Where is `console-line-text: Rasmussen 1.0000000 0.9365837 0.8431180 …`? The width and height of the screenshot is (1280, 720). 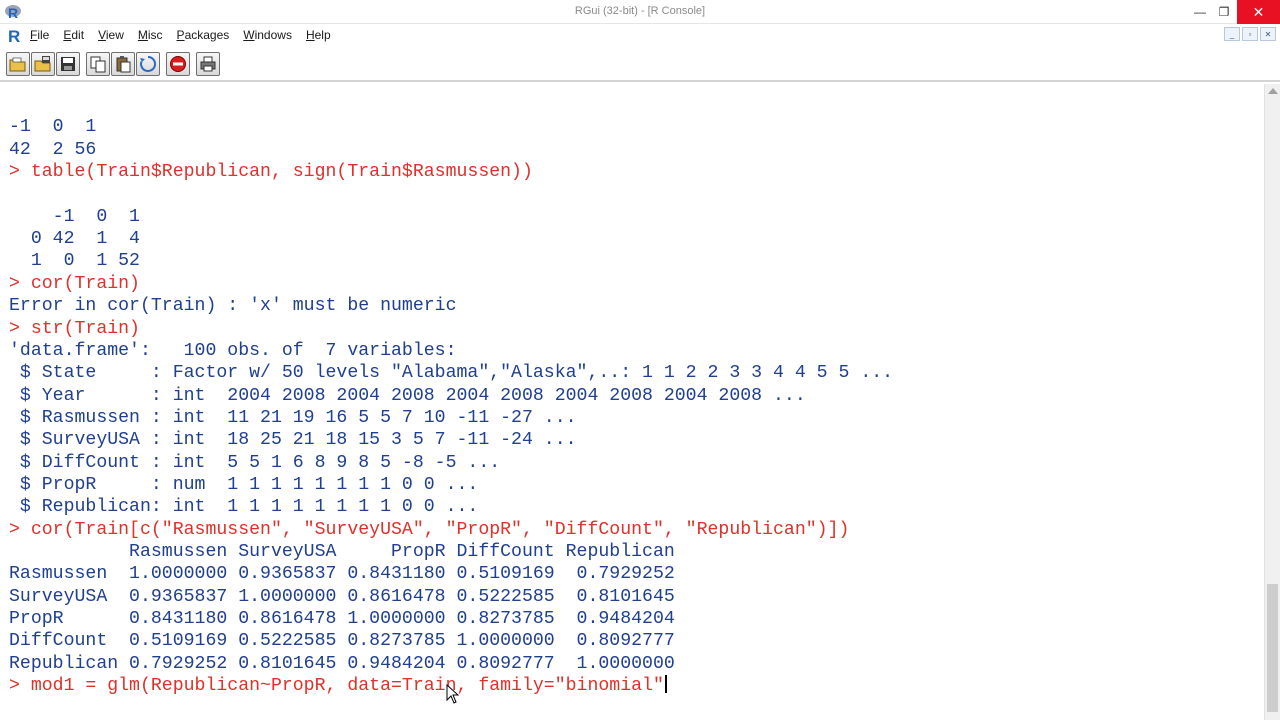
console-line-text: Rasmussen 1.0000000 0.9365837 0.8431180 … is located at coordinates (342, 574).